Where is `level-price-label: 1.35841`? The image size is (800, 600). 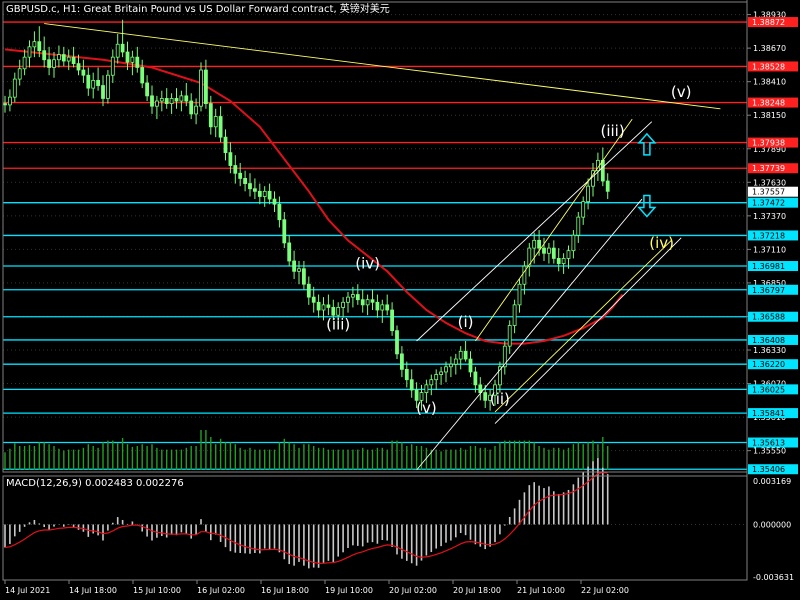
level-price-label: 1.35841 is located at coordinates (768, 413).